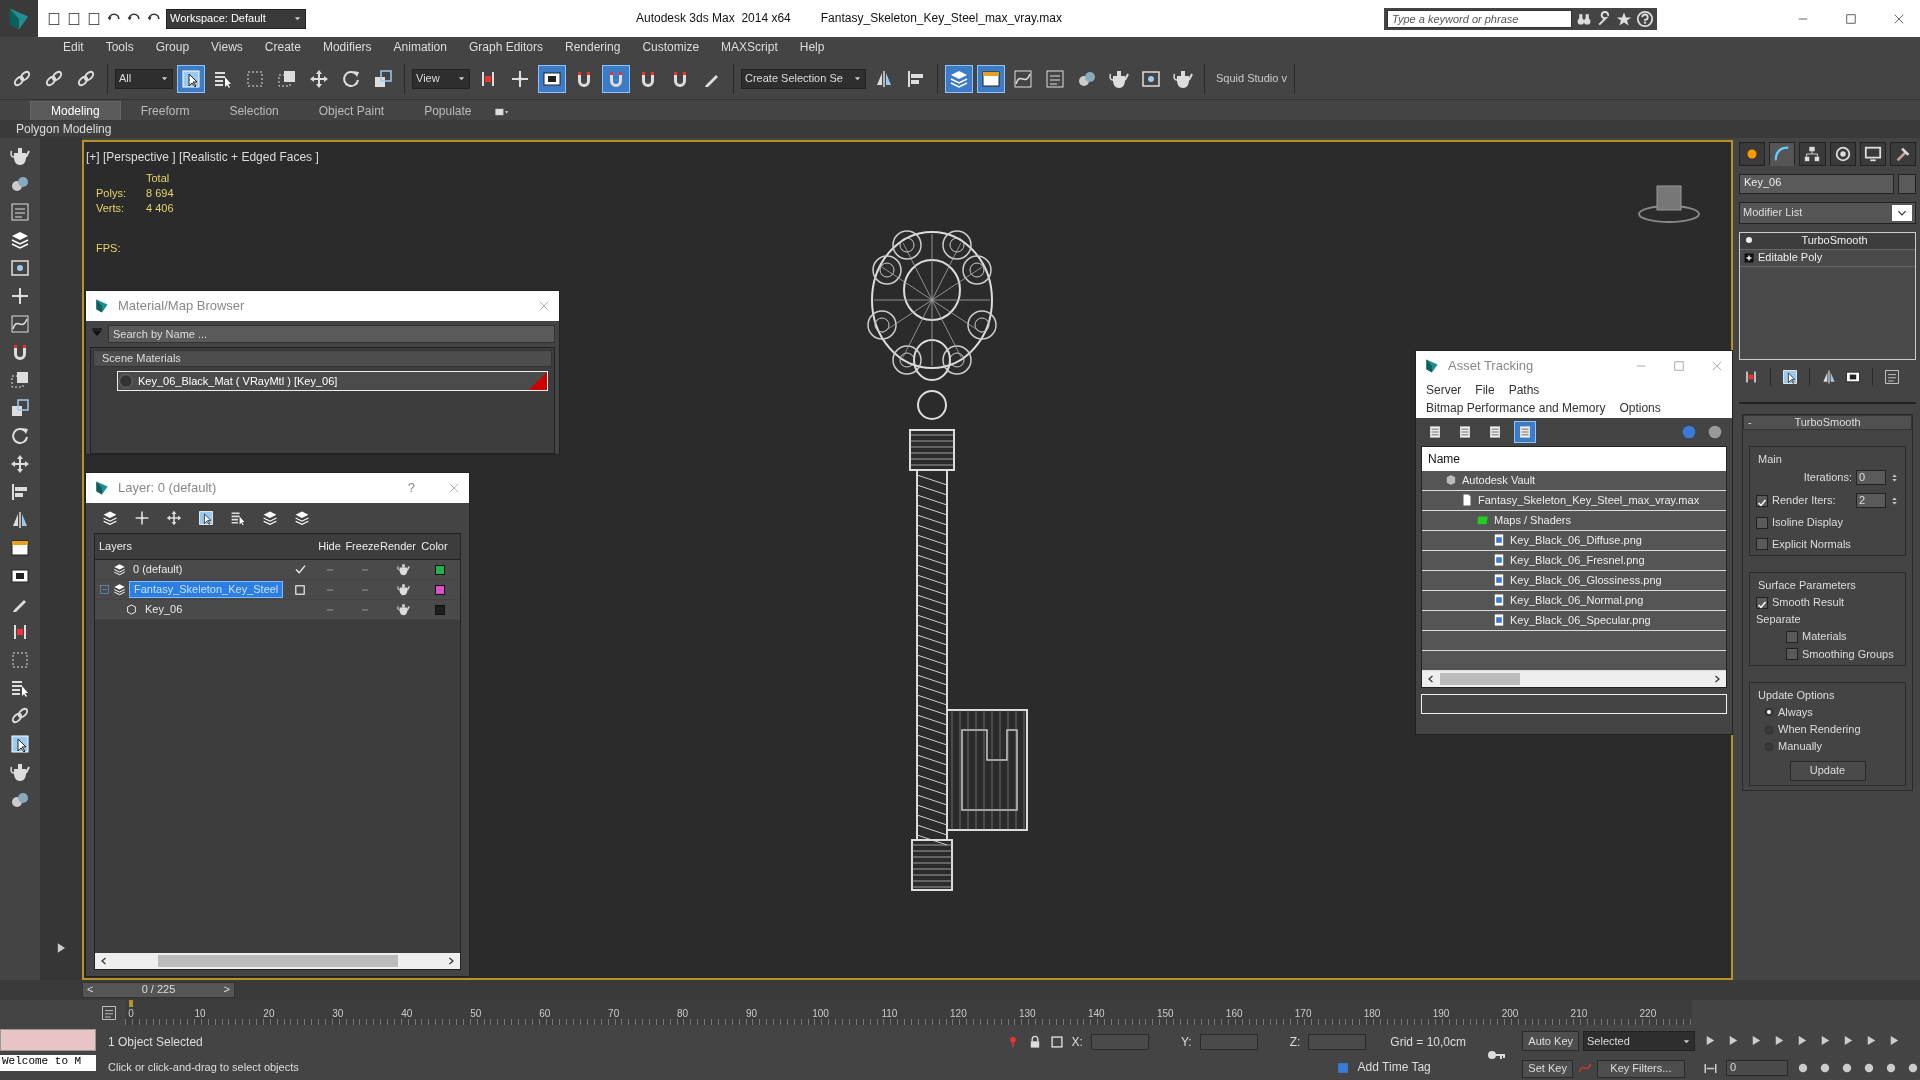 The image size is (1920, 1080). Describe the element at coordinates (158, 179) in the screenshot. I see `stats-header: Total` at that location.